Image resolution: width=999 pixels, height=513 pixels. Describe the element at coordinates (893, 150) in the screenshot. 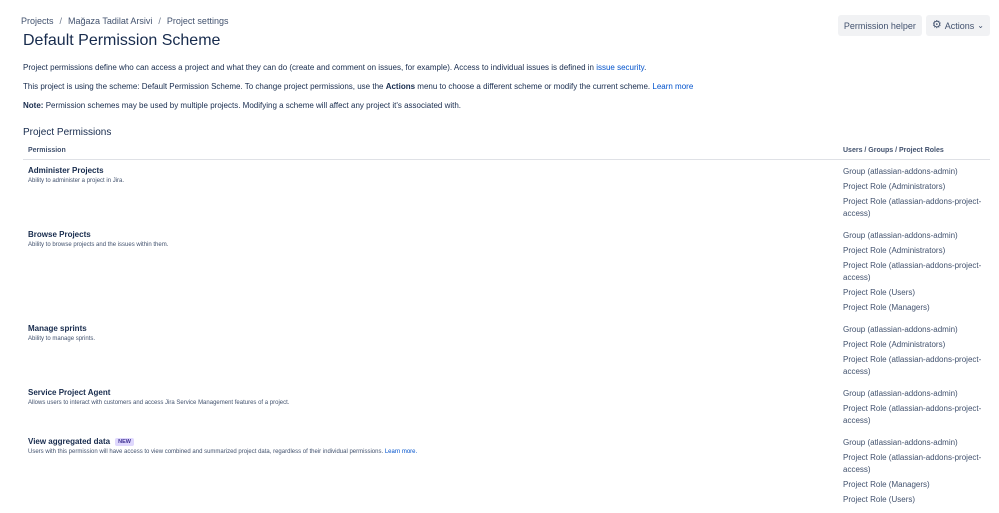

I see `column-header-users: Users / Groups / Project Roles` at that location.